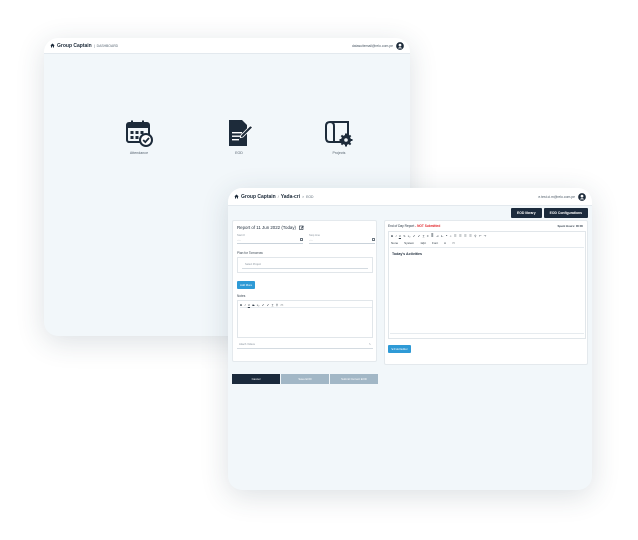 The image size is (638, 540). What do you see at coordinates (465, 236) in the screenshot?
I see `align-right-icon: ☰` at bounding box center [465, 236].